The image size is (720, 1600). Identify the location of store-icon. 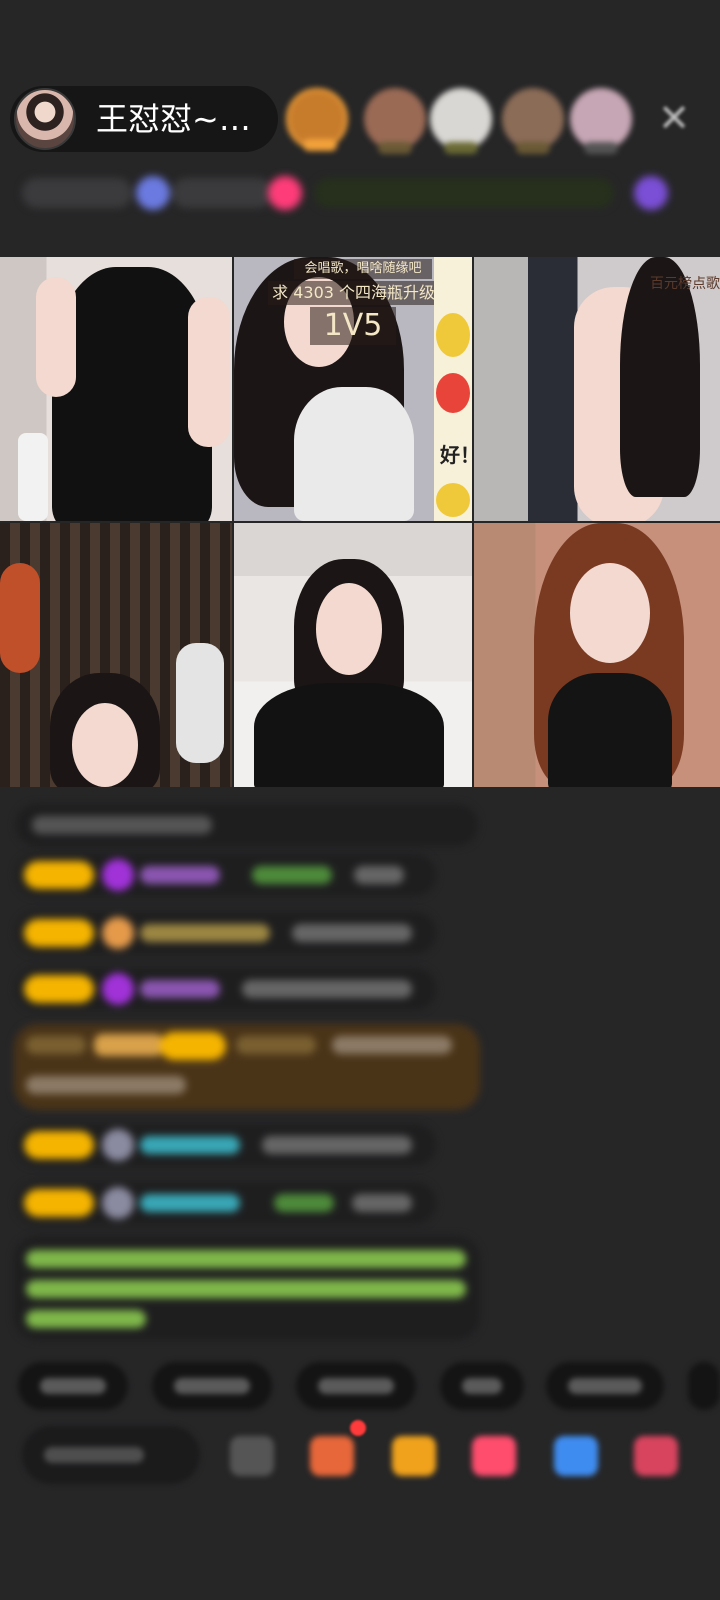
(656, 1456).